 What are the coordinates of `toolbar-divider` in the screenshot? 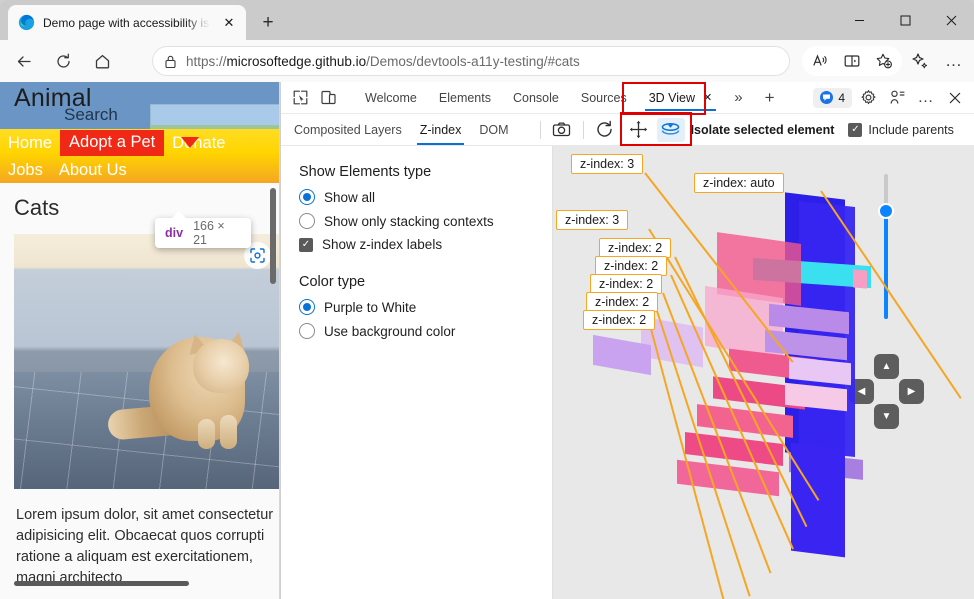 It's located at (540, 129).